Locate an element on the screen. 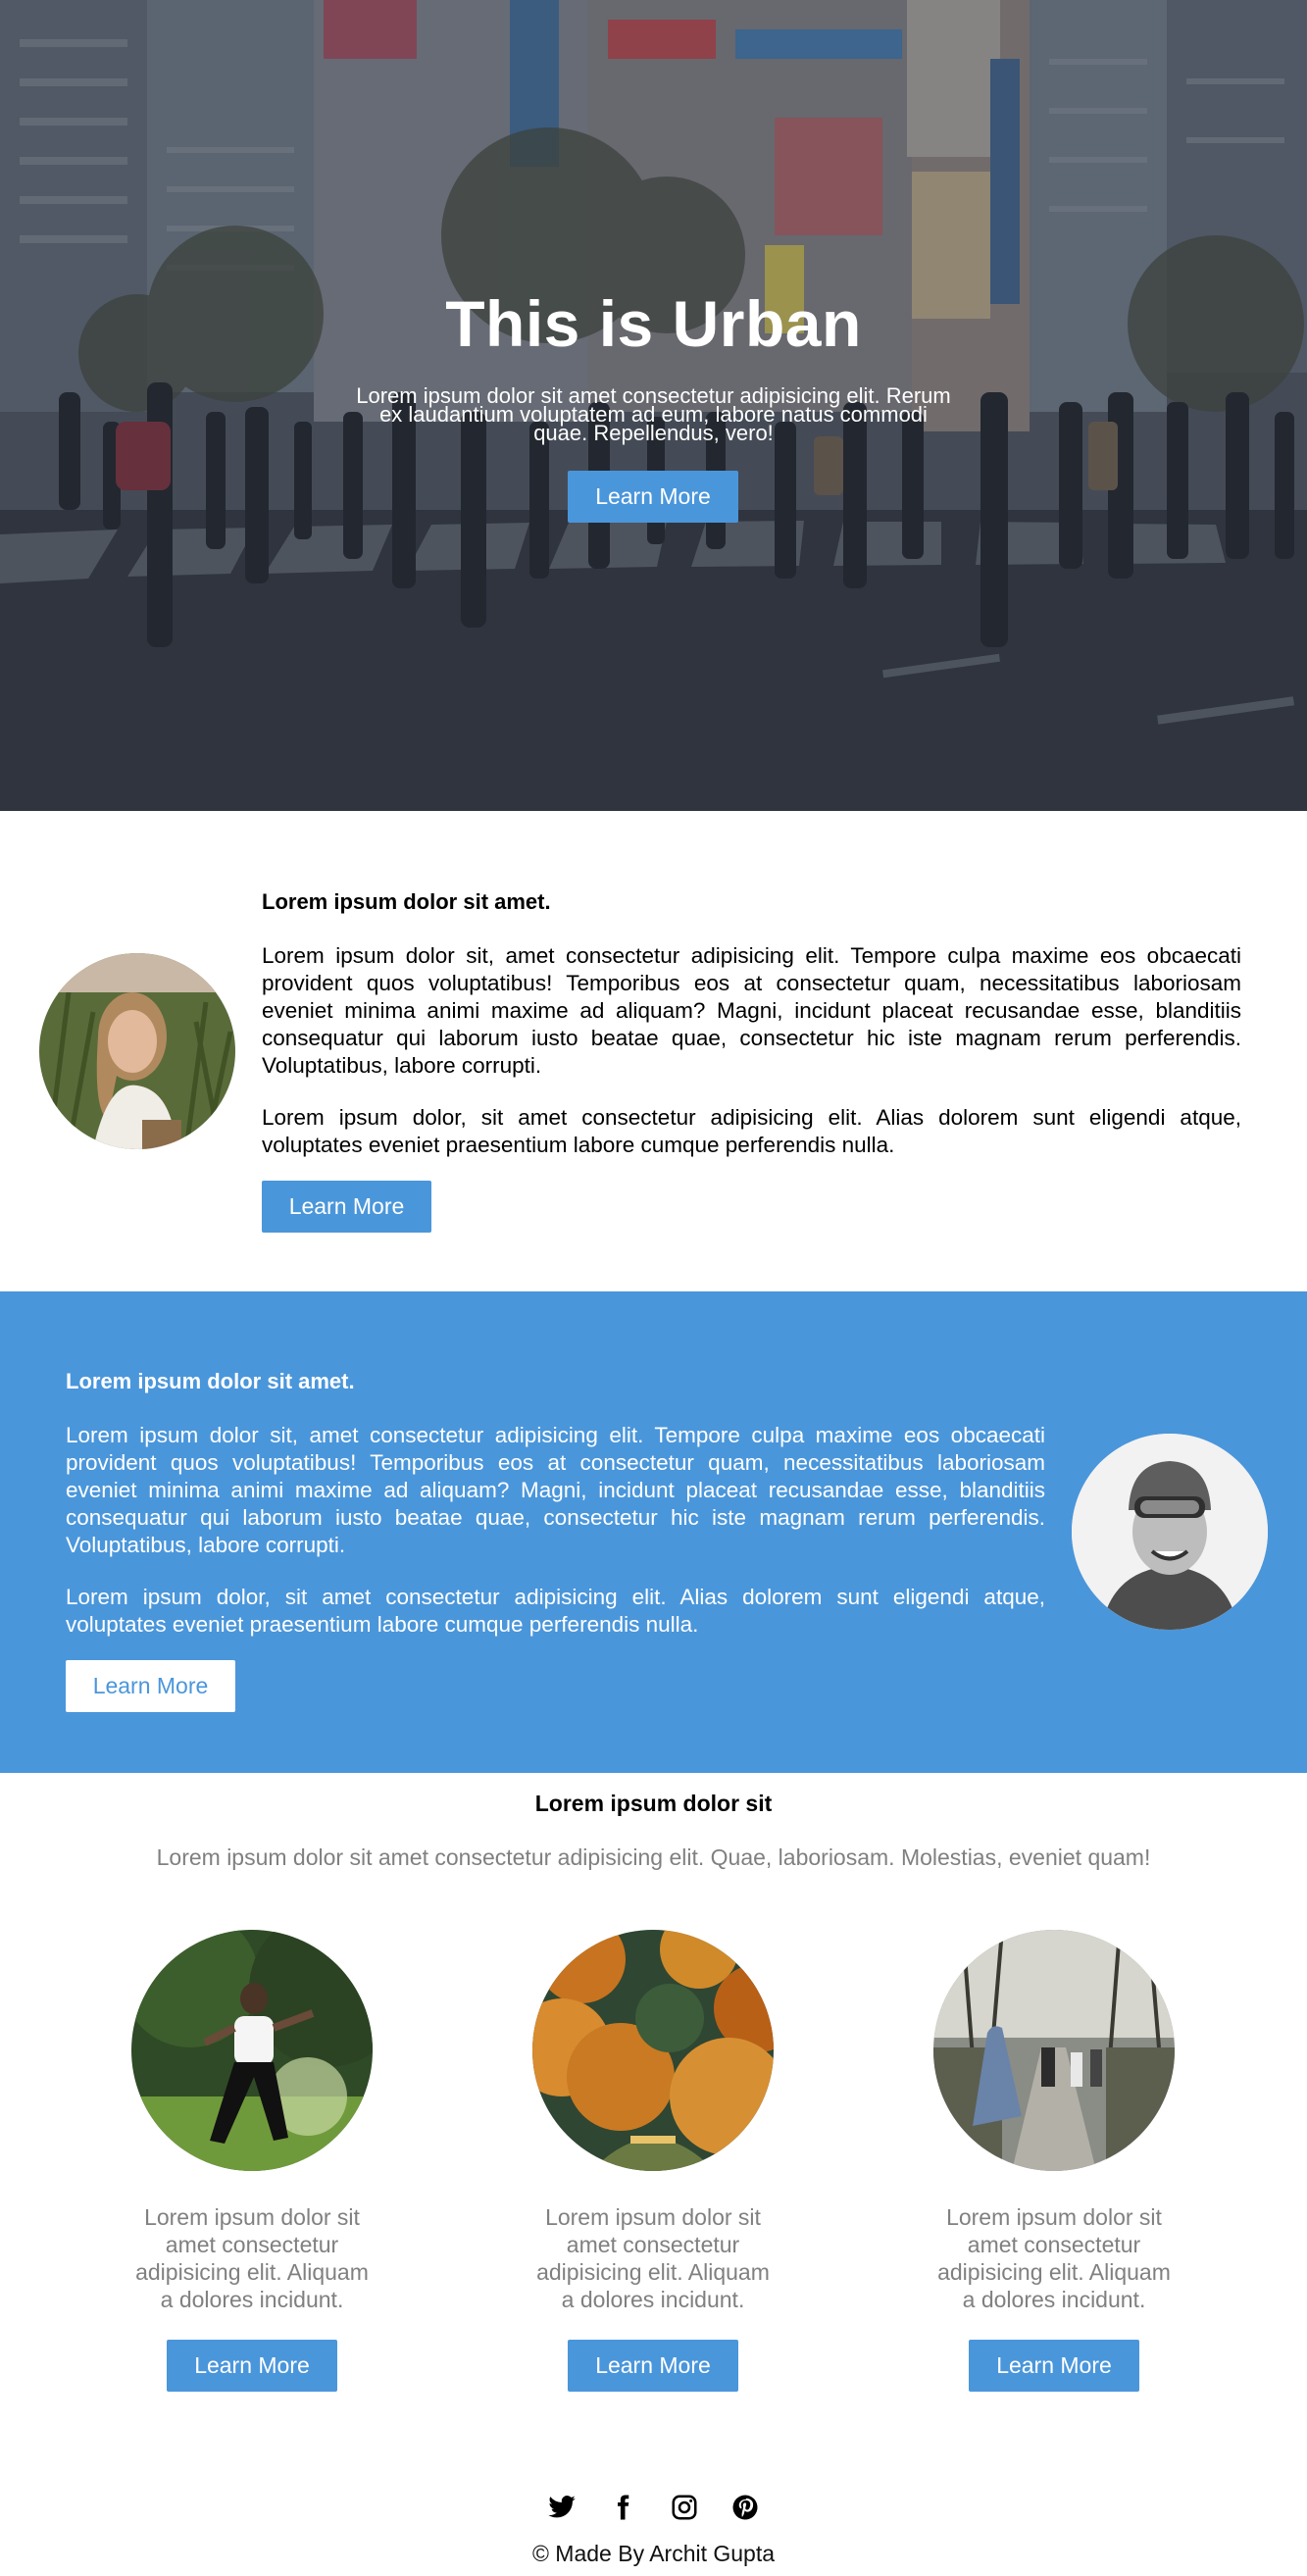 The width and height of the screenshot is (1307, 2576). services-title: Lorem ipsum dolor sit is located at coordinates (654, 1804).